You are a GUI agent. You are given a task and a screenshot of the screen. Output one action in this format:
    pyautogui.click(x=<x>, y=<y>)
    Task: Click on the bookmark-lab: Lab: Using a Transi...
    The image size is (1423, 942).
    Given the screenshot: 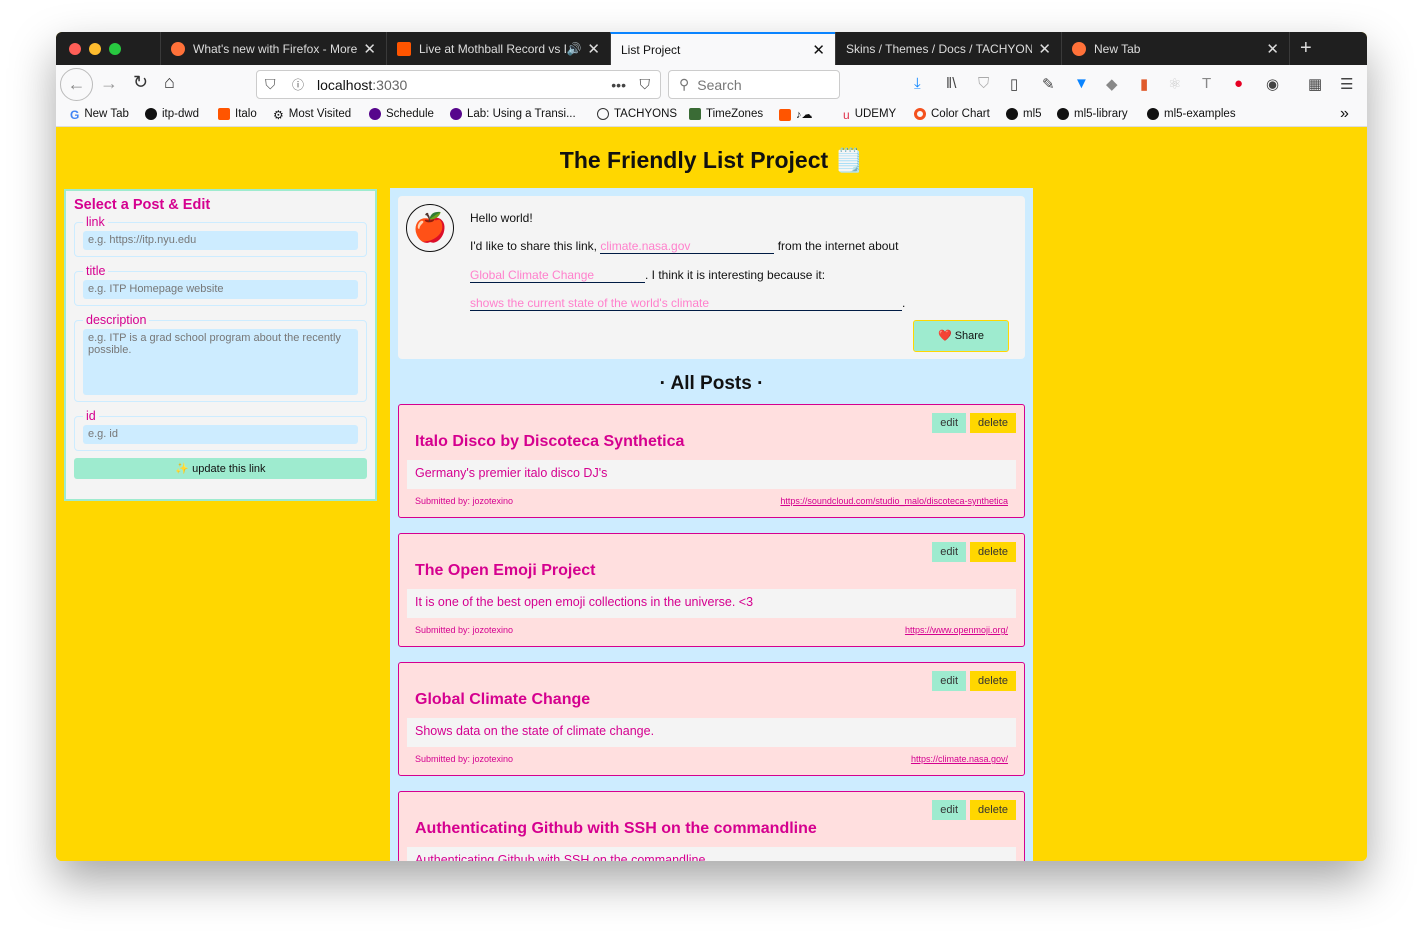 What is the action you would take?
    pyautogui.click(x=513, y=114)
    